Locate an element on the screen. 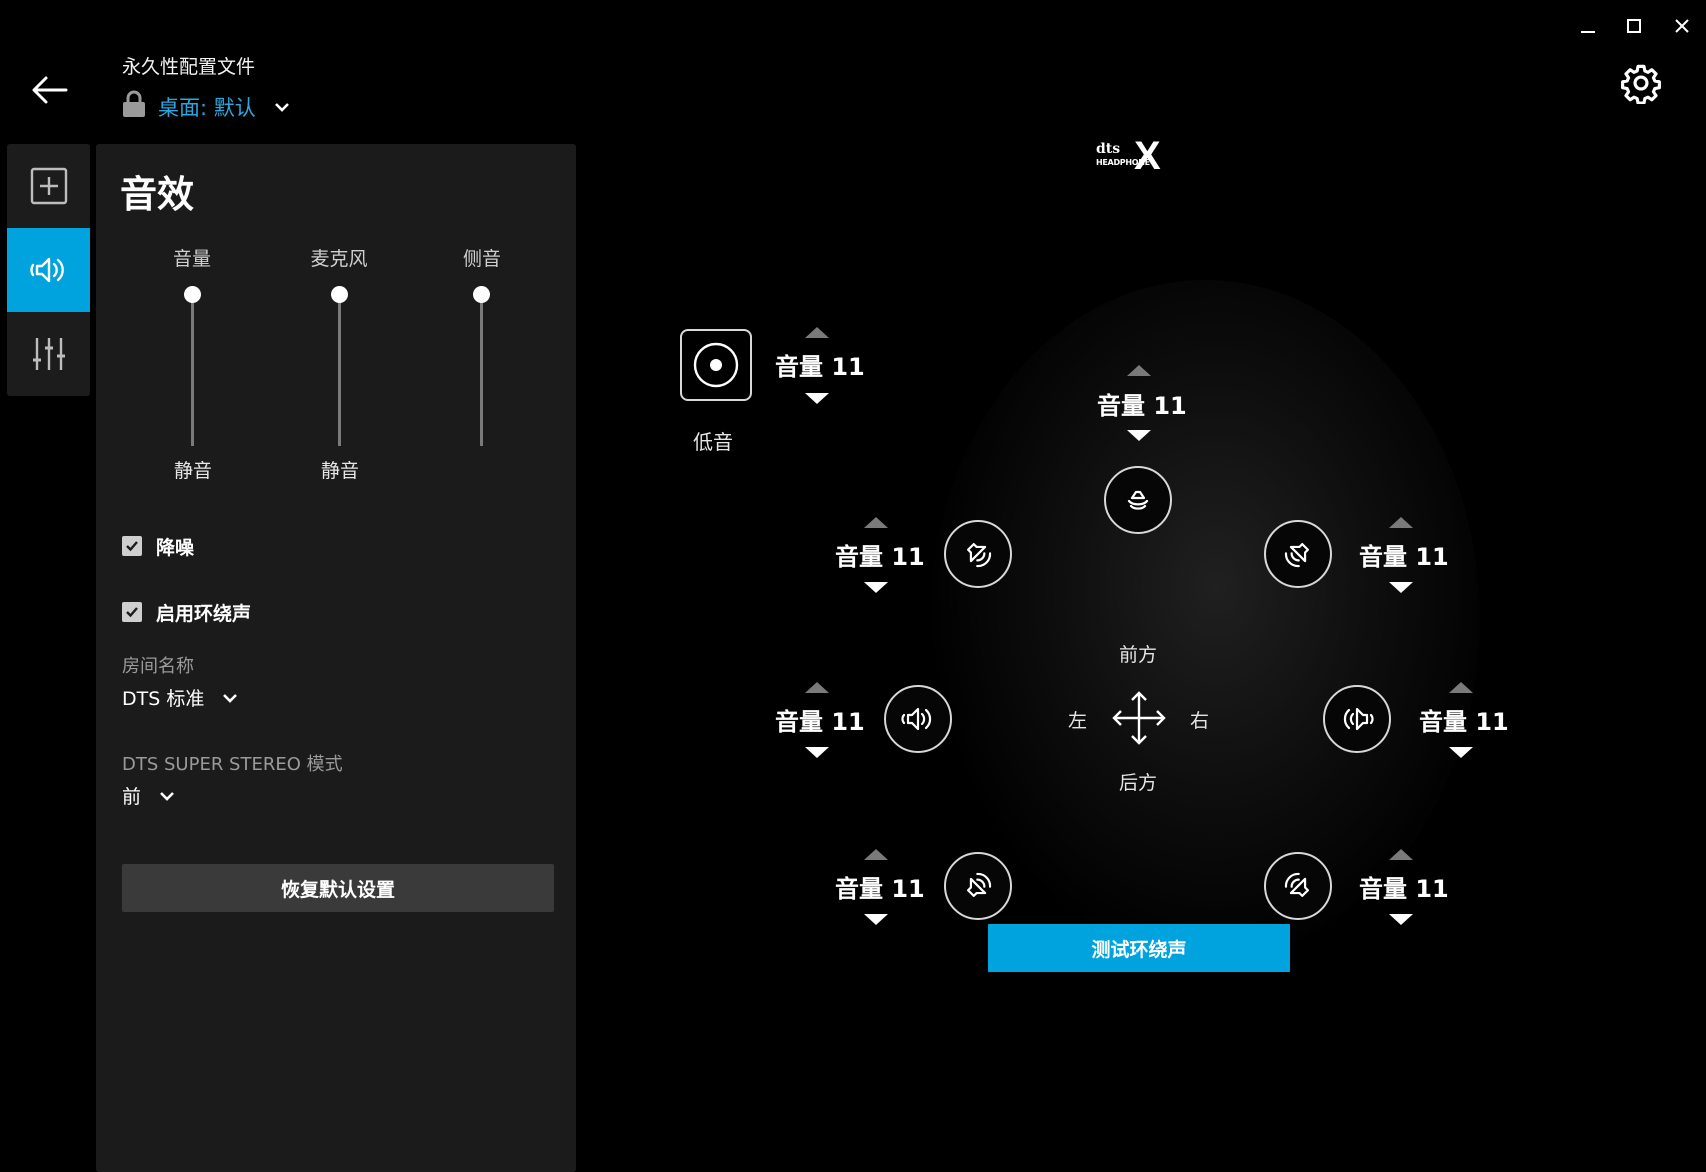 The width and height of the screenshot is (1706, 1172). front-left-speaker-icon is located at coordinates (979, 555).